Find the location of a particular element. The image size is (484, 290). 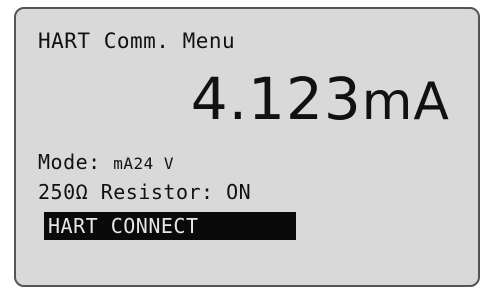

menu-title: HART Comm. Menu is located at coordinates (137, 41).